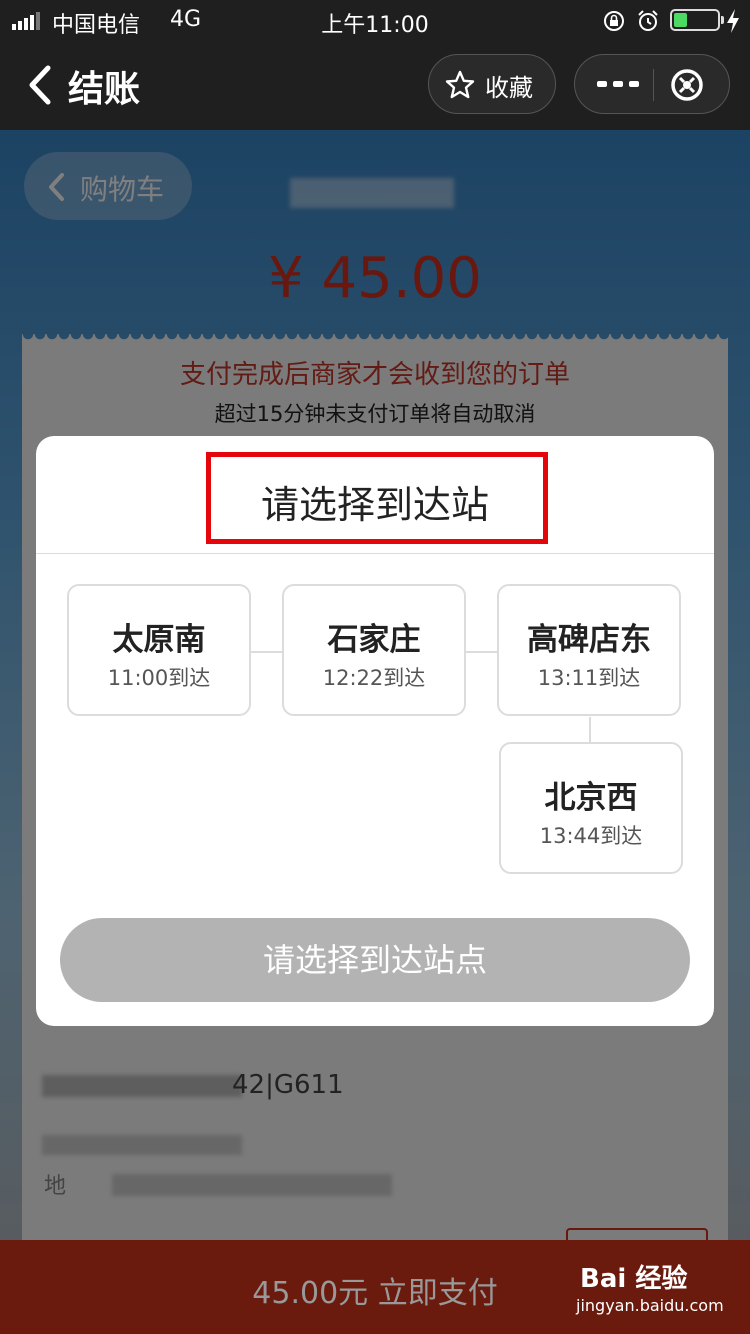 Image resolution: width=750 pixels, height=1334 pixels. I want to click on station-name: 石家庄, so click(374, 640).